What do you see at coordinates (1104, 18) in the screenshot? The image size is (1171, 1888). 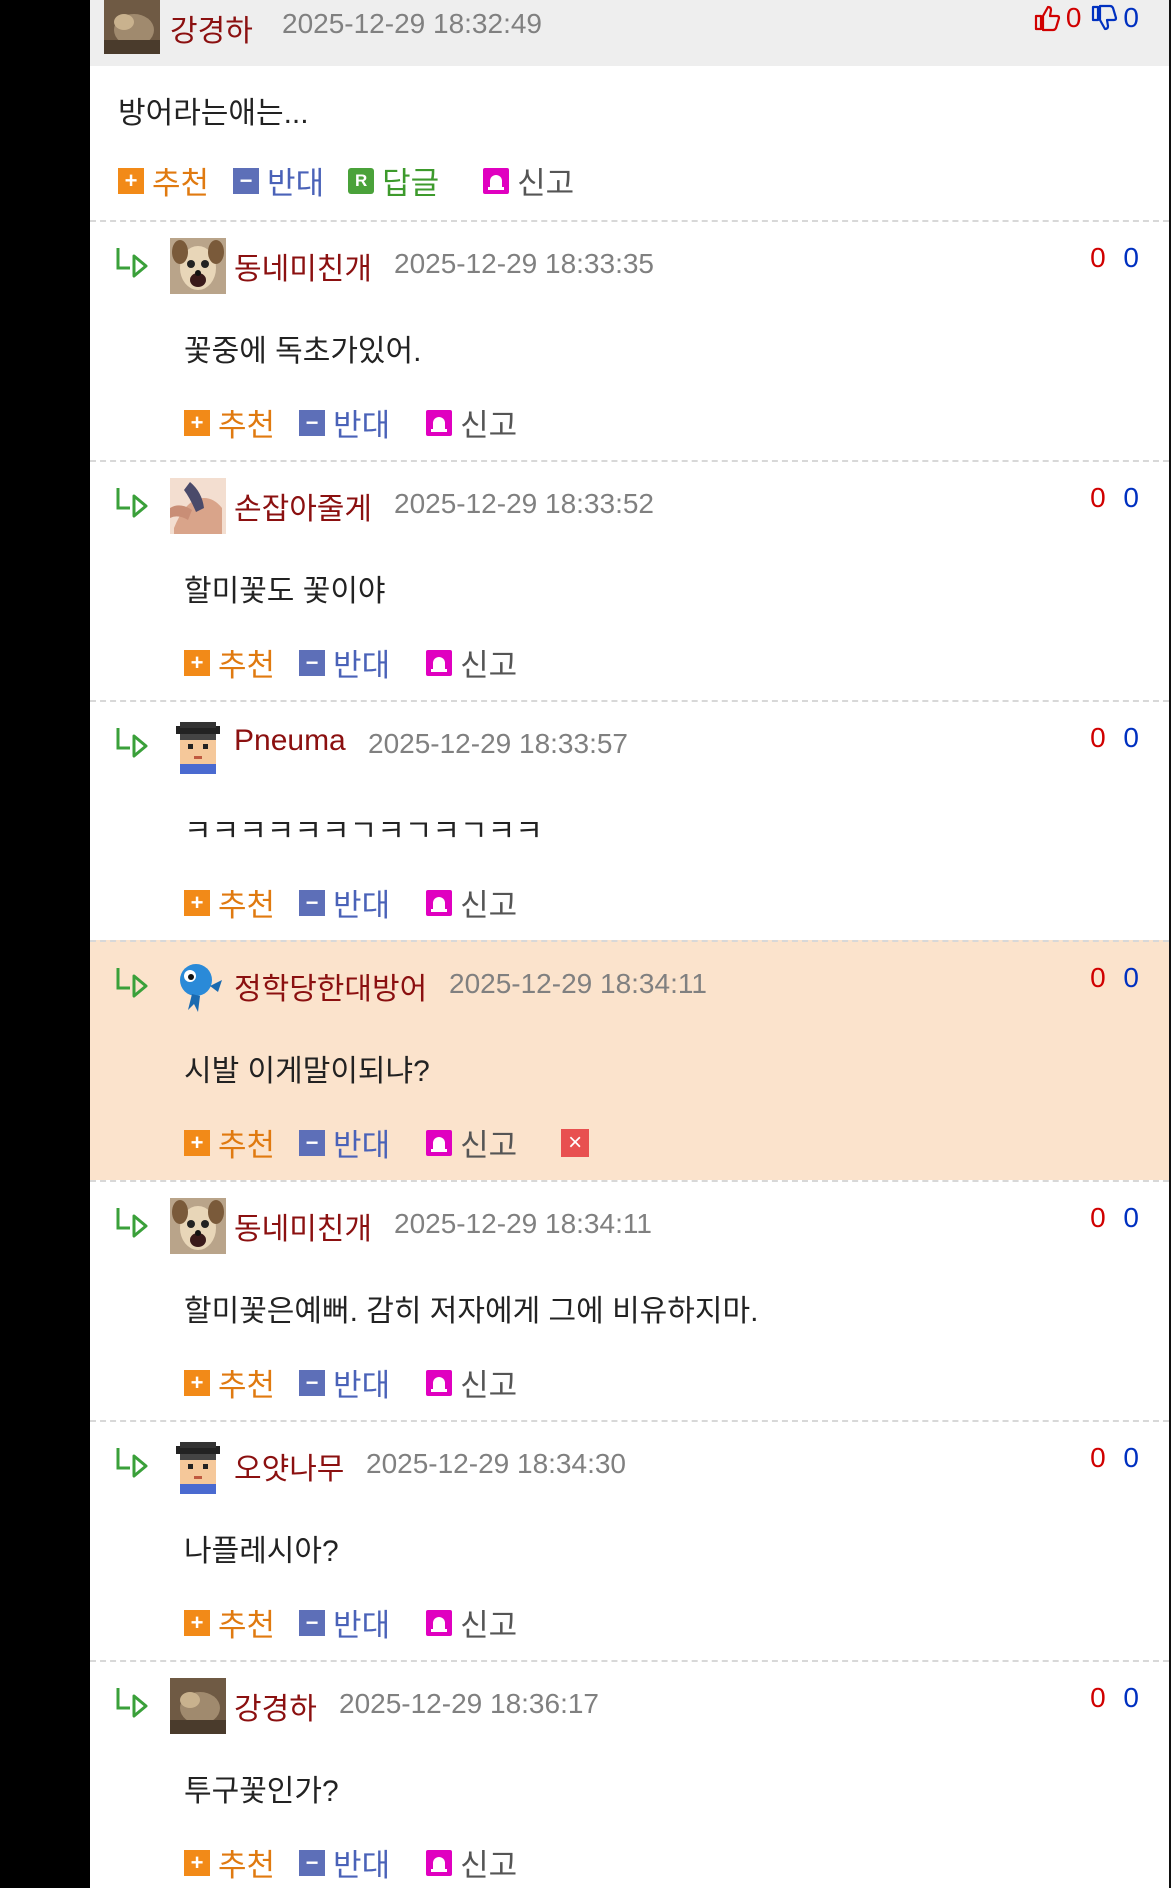 I see `thumbs-down-icon` at bounding box center [1104, 18].